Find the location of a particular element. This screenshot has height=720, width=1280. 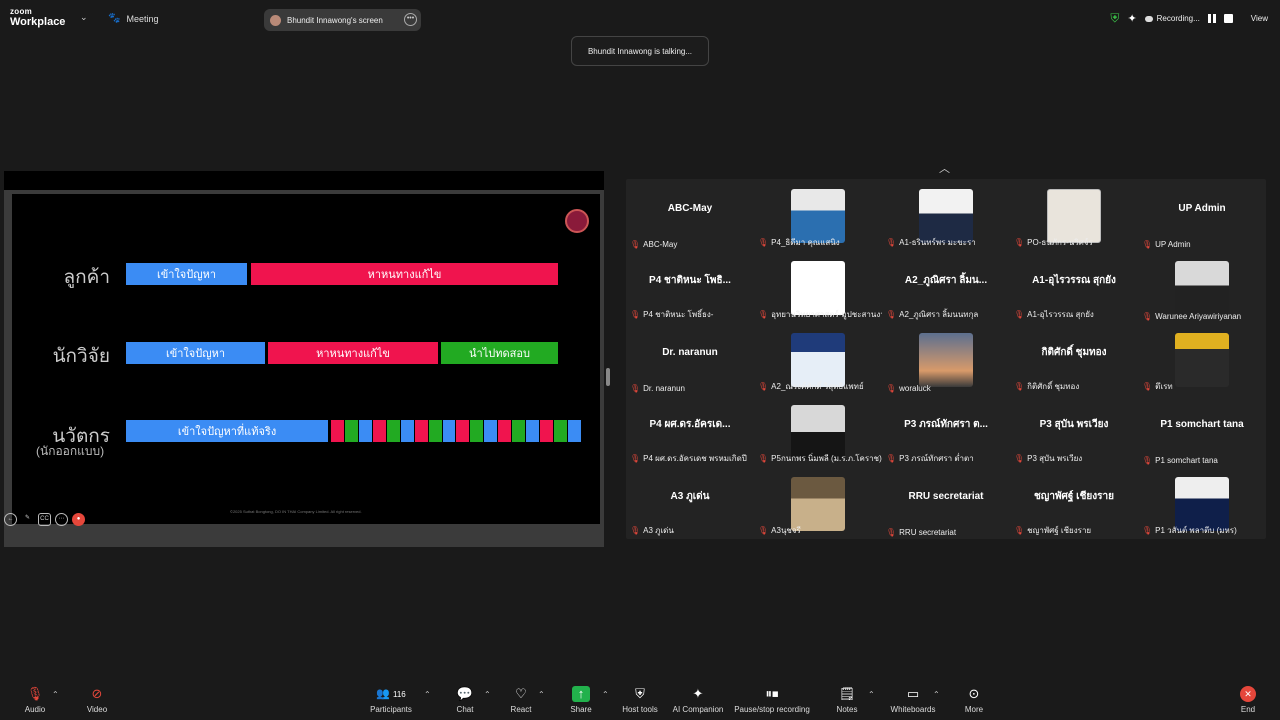

participants-caret: ⌃ is located at coordinates (427, 694).